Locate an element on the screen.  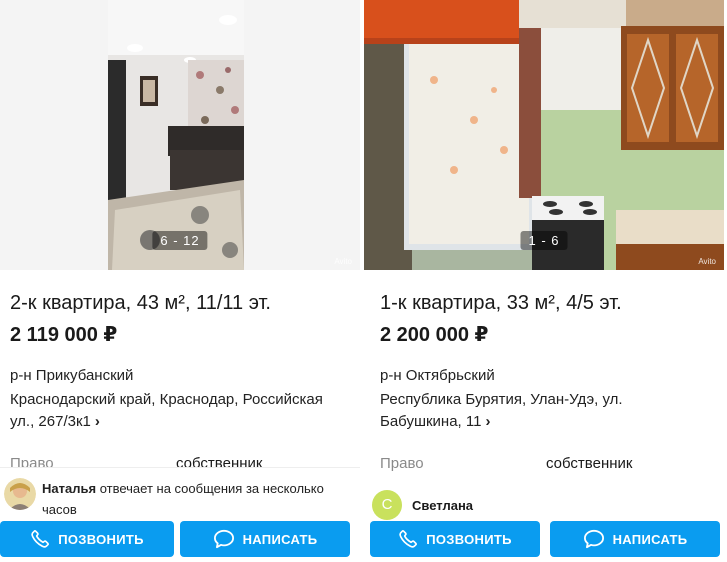
photo-counter: 6 - 12 is located at coordinates (180, 240).